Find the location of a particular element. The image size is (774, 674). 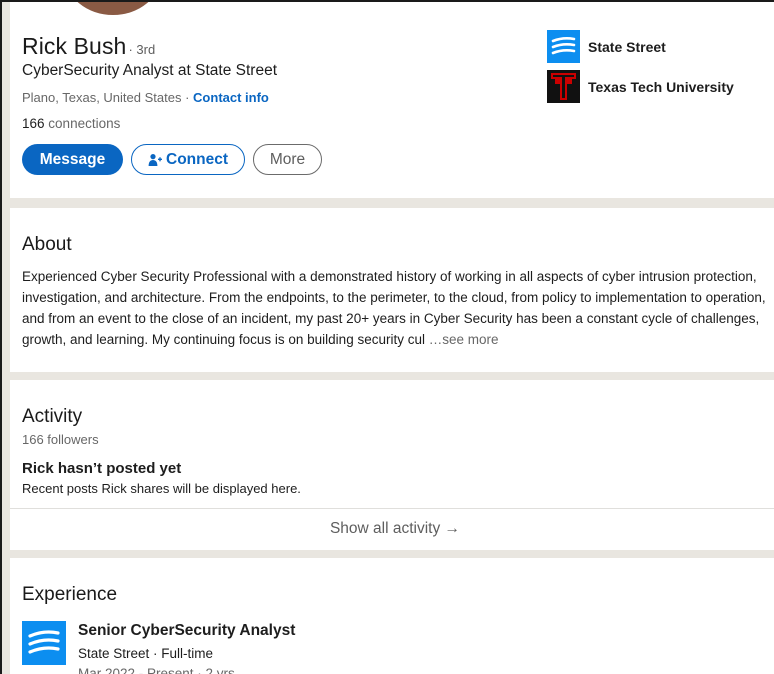

experience-title: Experience is located at coordinates (70, 594).